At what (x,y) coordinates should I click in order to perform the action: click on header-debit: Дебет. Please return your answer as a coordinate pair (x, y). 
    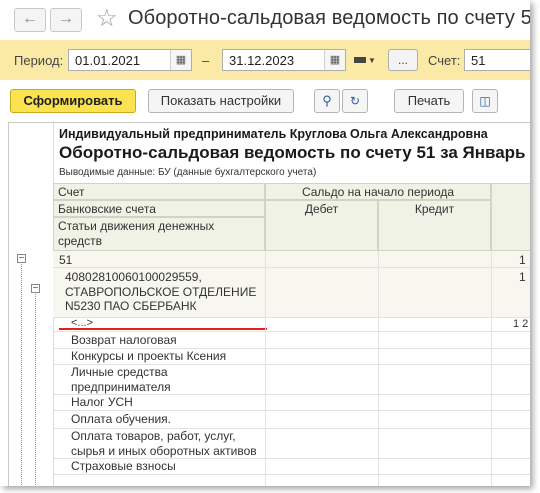
    Looking at the image, I should click on (321, 225).